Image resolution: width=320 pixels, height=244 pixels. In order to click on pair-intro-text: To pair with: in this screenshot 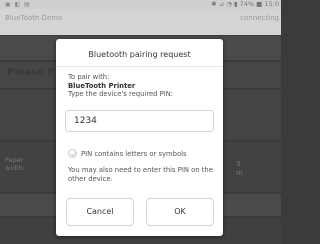, I will do `click(89, 77)`.